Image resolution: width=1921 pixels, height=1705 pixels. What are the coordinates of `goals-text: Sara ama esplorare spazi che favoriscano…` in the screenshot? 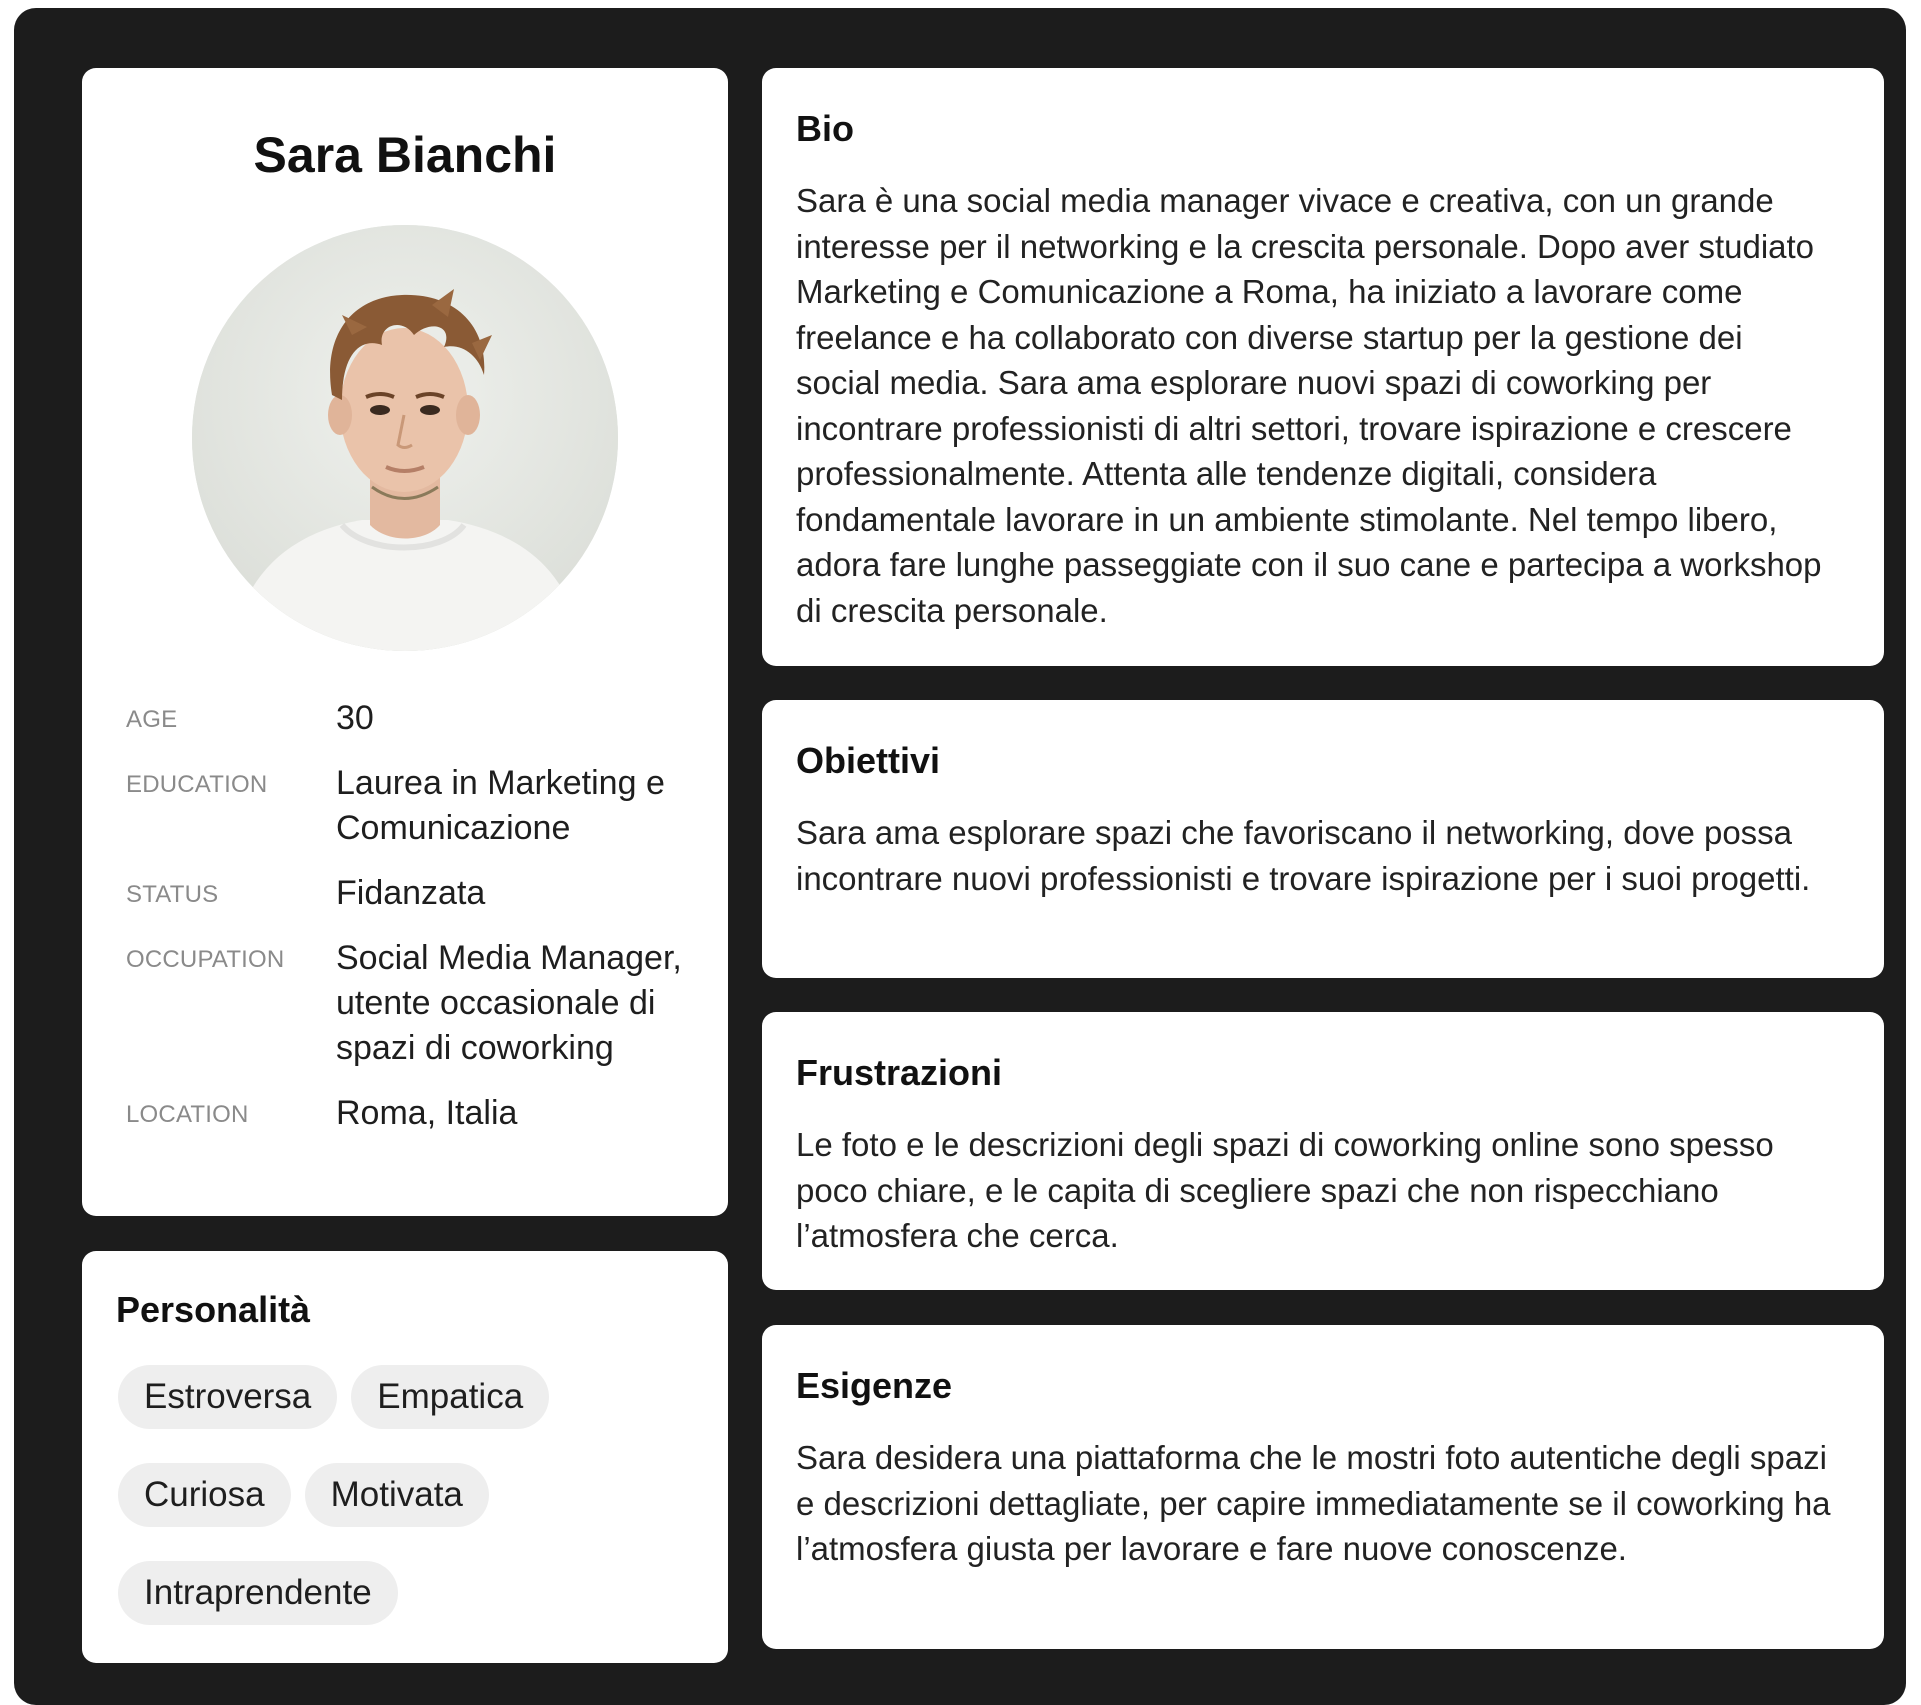 It's located at (1303, 855).